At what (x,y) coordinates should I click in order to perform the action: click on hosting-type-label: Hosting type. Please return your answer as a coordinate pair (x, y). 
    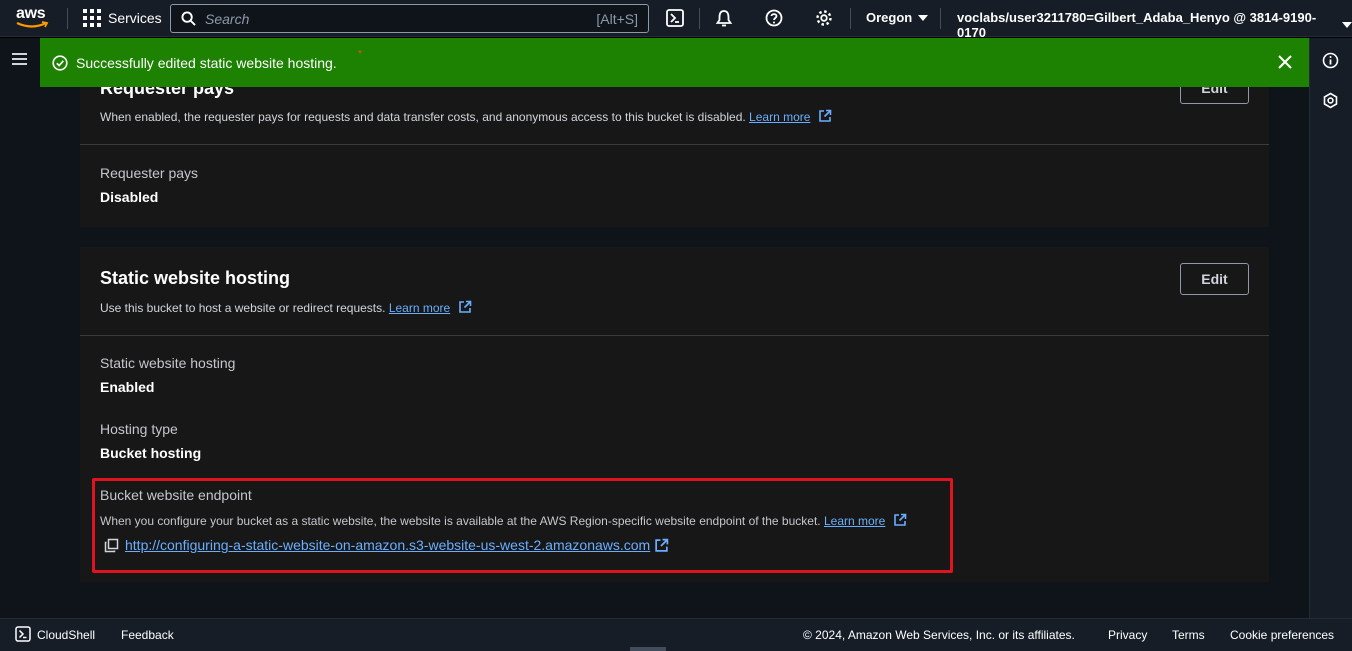
    Looking at the image, I should click on (139, 429).